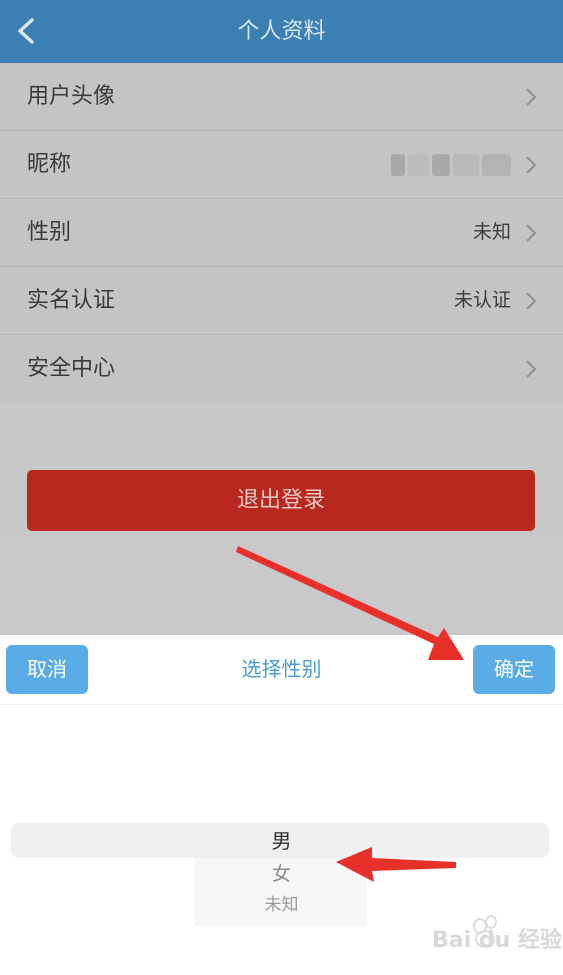 The image size is (563, 975). I want to click on row-gender: 性别 未知, so click(281, 233).